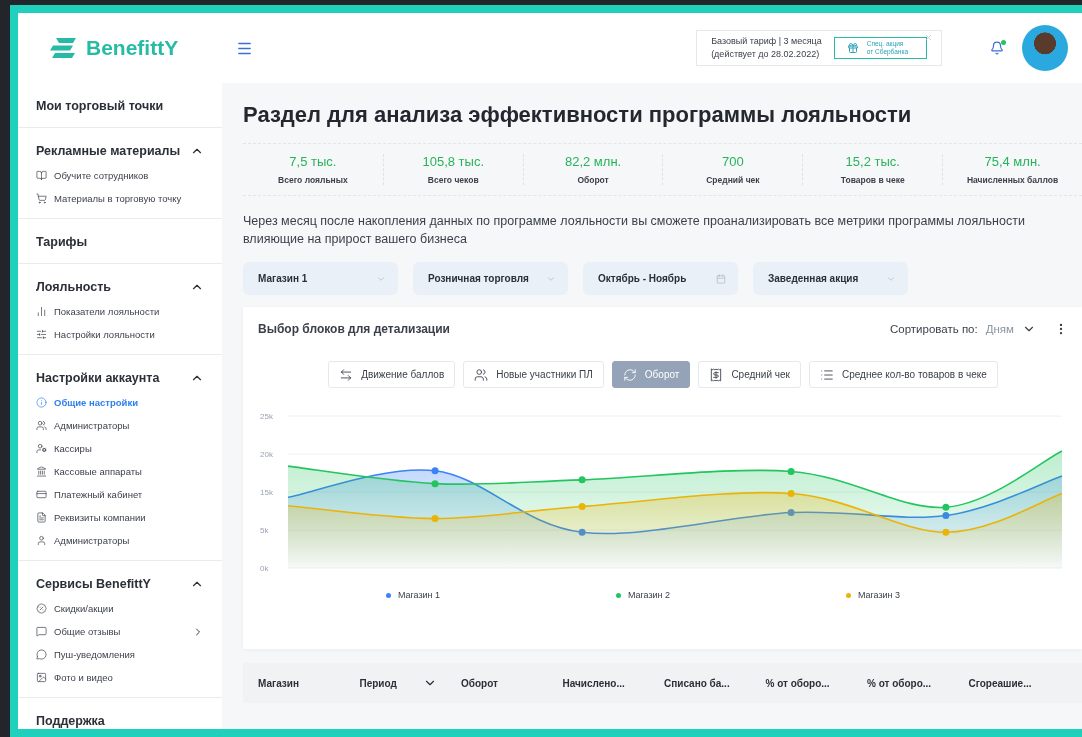 The width and height of the screenshot is (1082, 737). I want to click on stat-label: Всего лояльных, so click(313, 180).